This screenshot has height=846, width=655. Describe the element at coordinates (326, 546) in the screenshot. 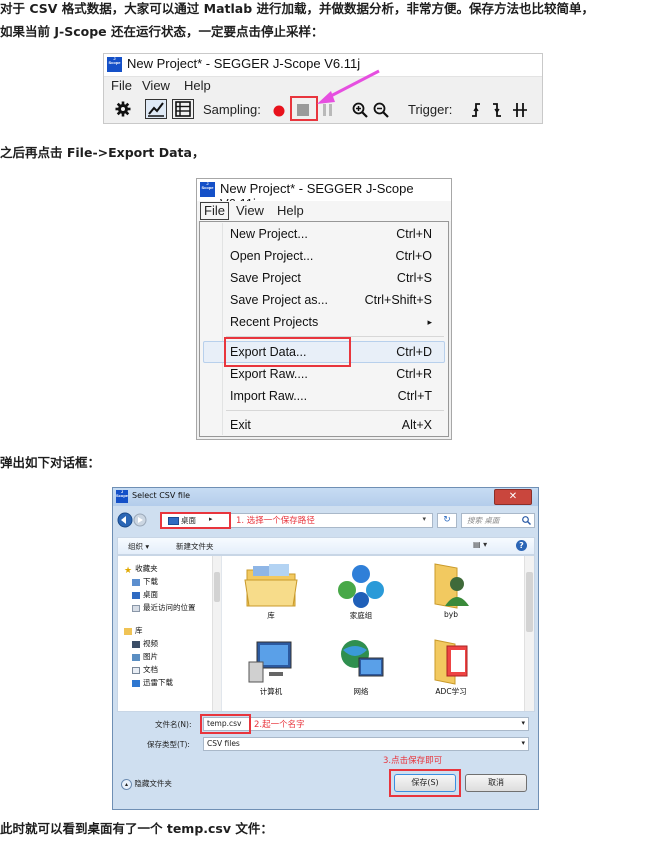

I see `dialog-toolbar: 组织 ▾ 新建文件夹 ▤ ▾ ?` at that location.